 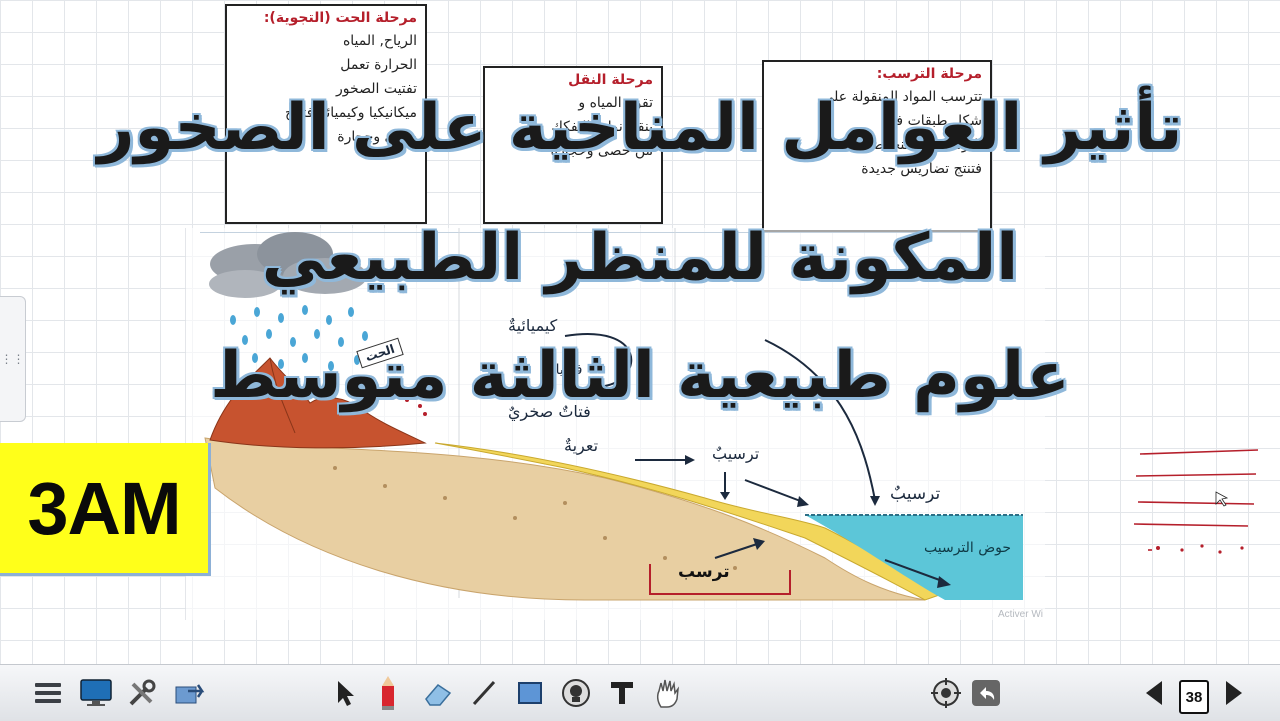 What do you see at coordinates (640, 128) in the screenshot?
I see `title-line-1: تأثير العوامل المناخية على الصخور` at bounding box center [640, 128].